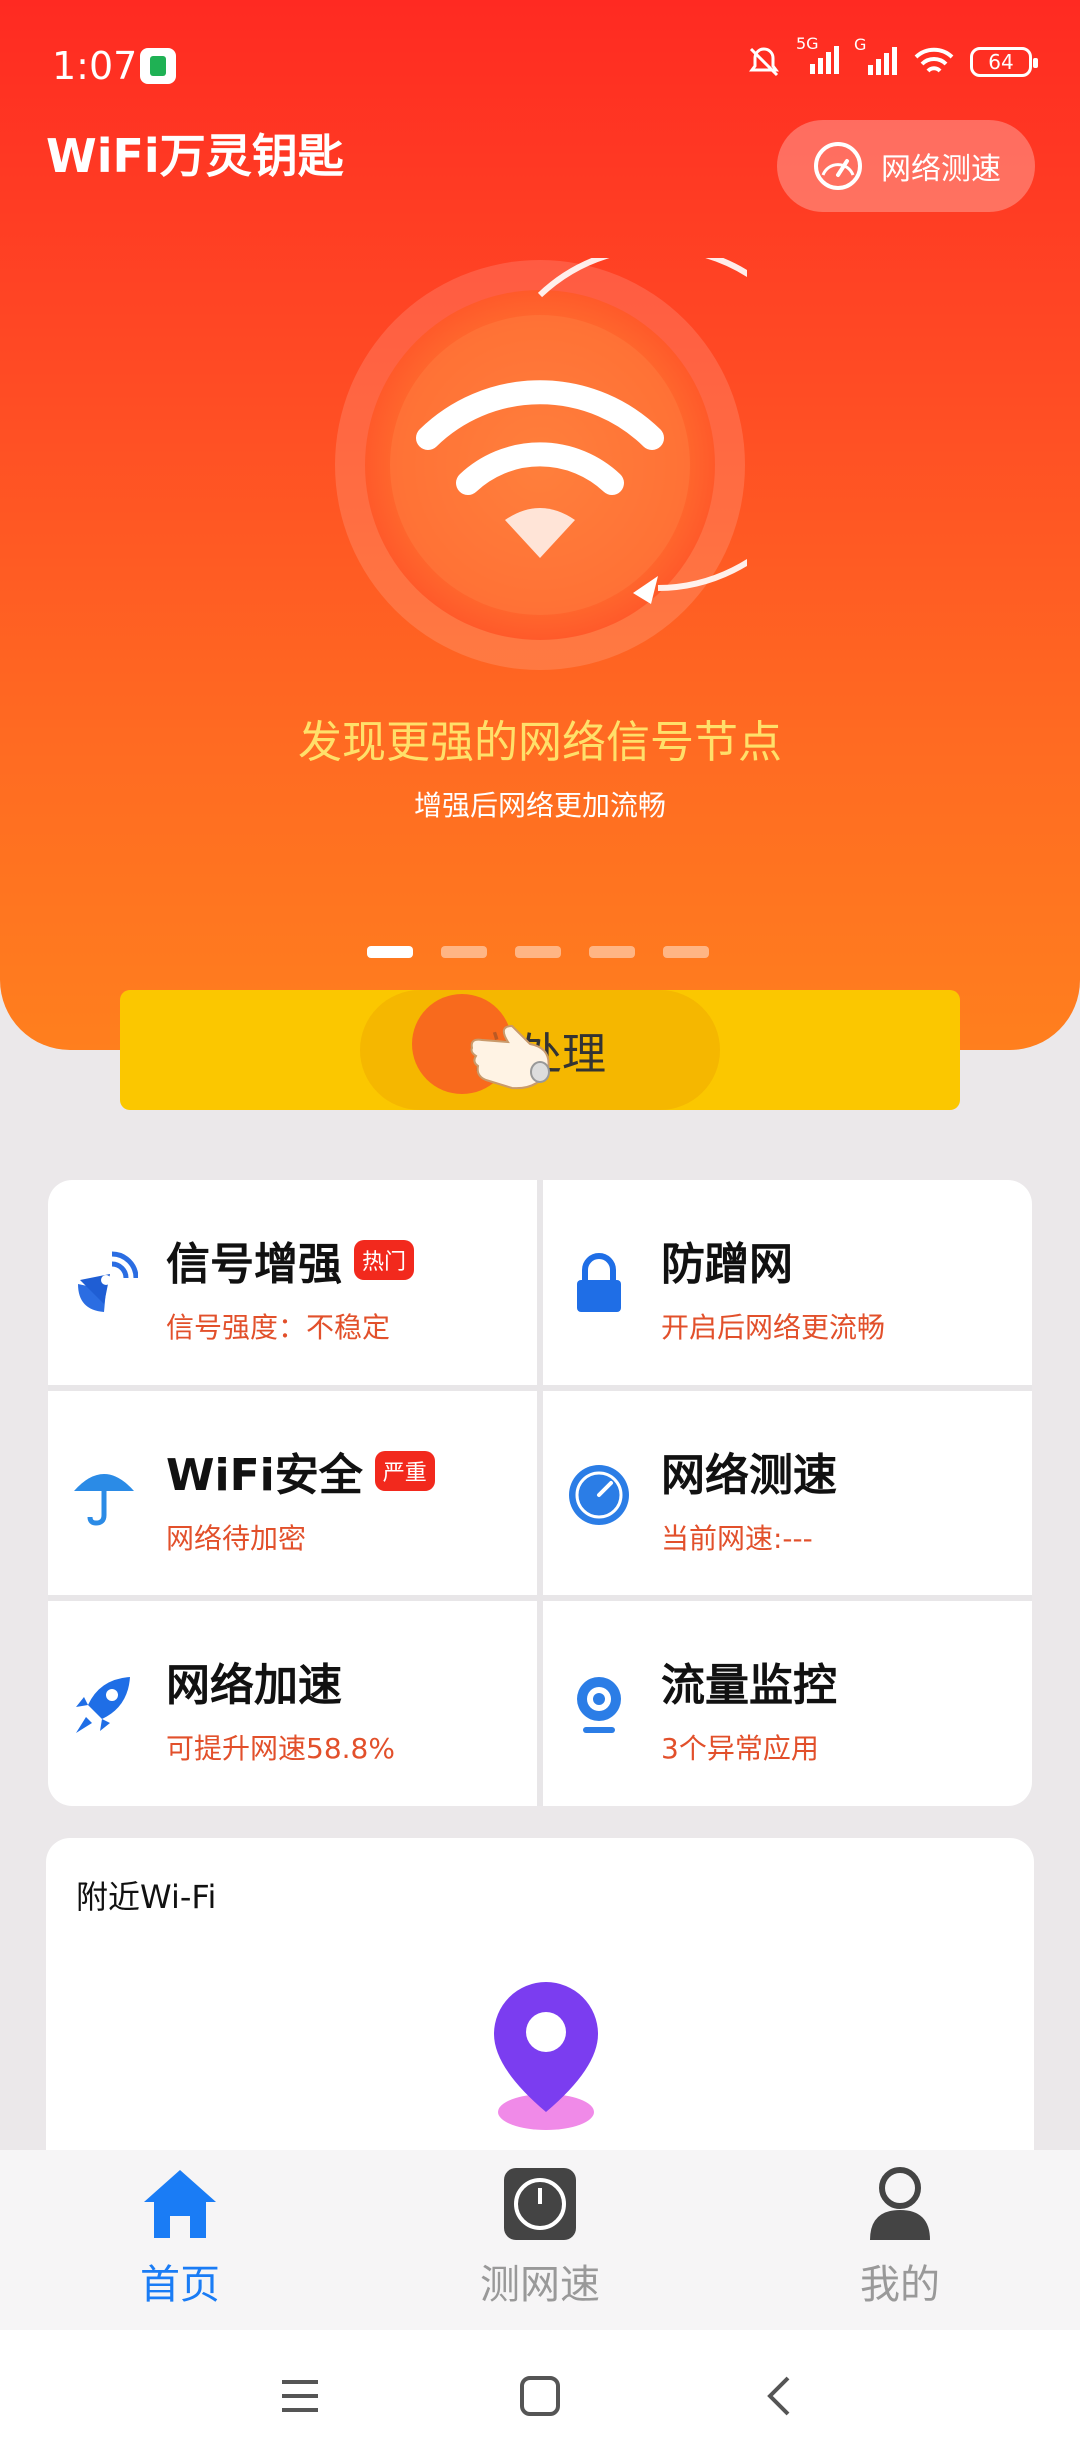 The image size is (1080, 2460). I want to click on carousel-dots, so click(538, 952).